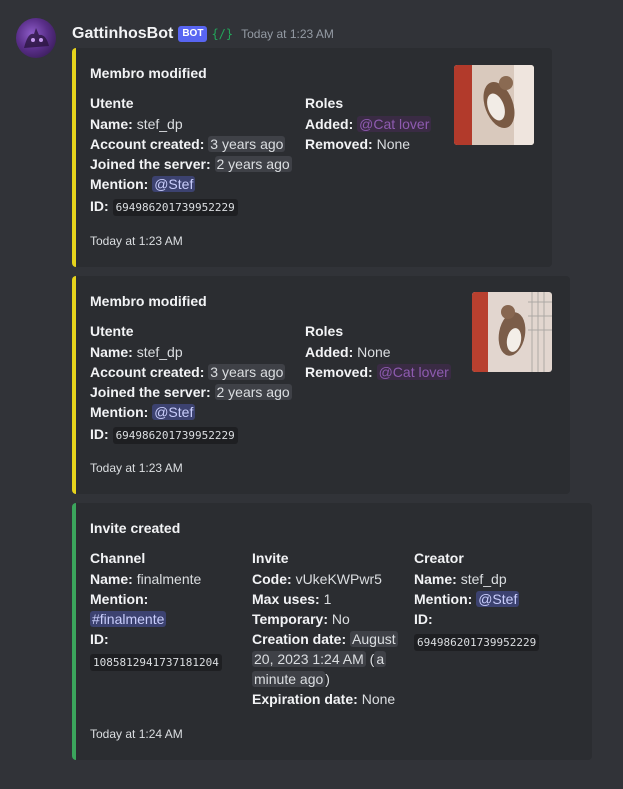 This screenshot has height=789, width=623. I want to click on value-id: 1085812941737181204, so click(156, 662).